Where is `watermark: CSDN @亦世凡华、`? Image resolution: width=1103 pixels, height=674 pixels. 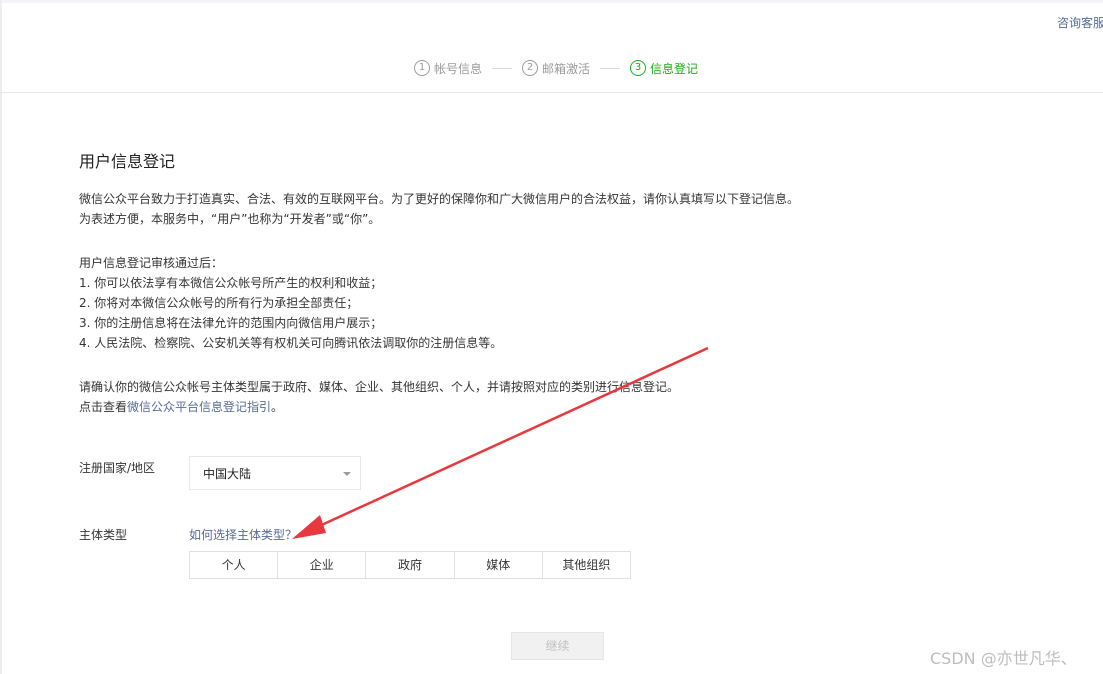 watermark: CSDN @亦世凡华、 is located at coordinates (1003, 658).